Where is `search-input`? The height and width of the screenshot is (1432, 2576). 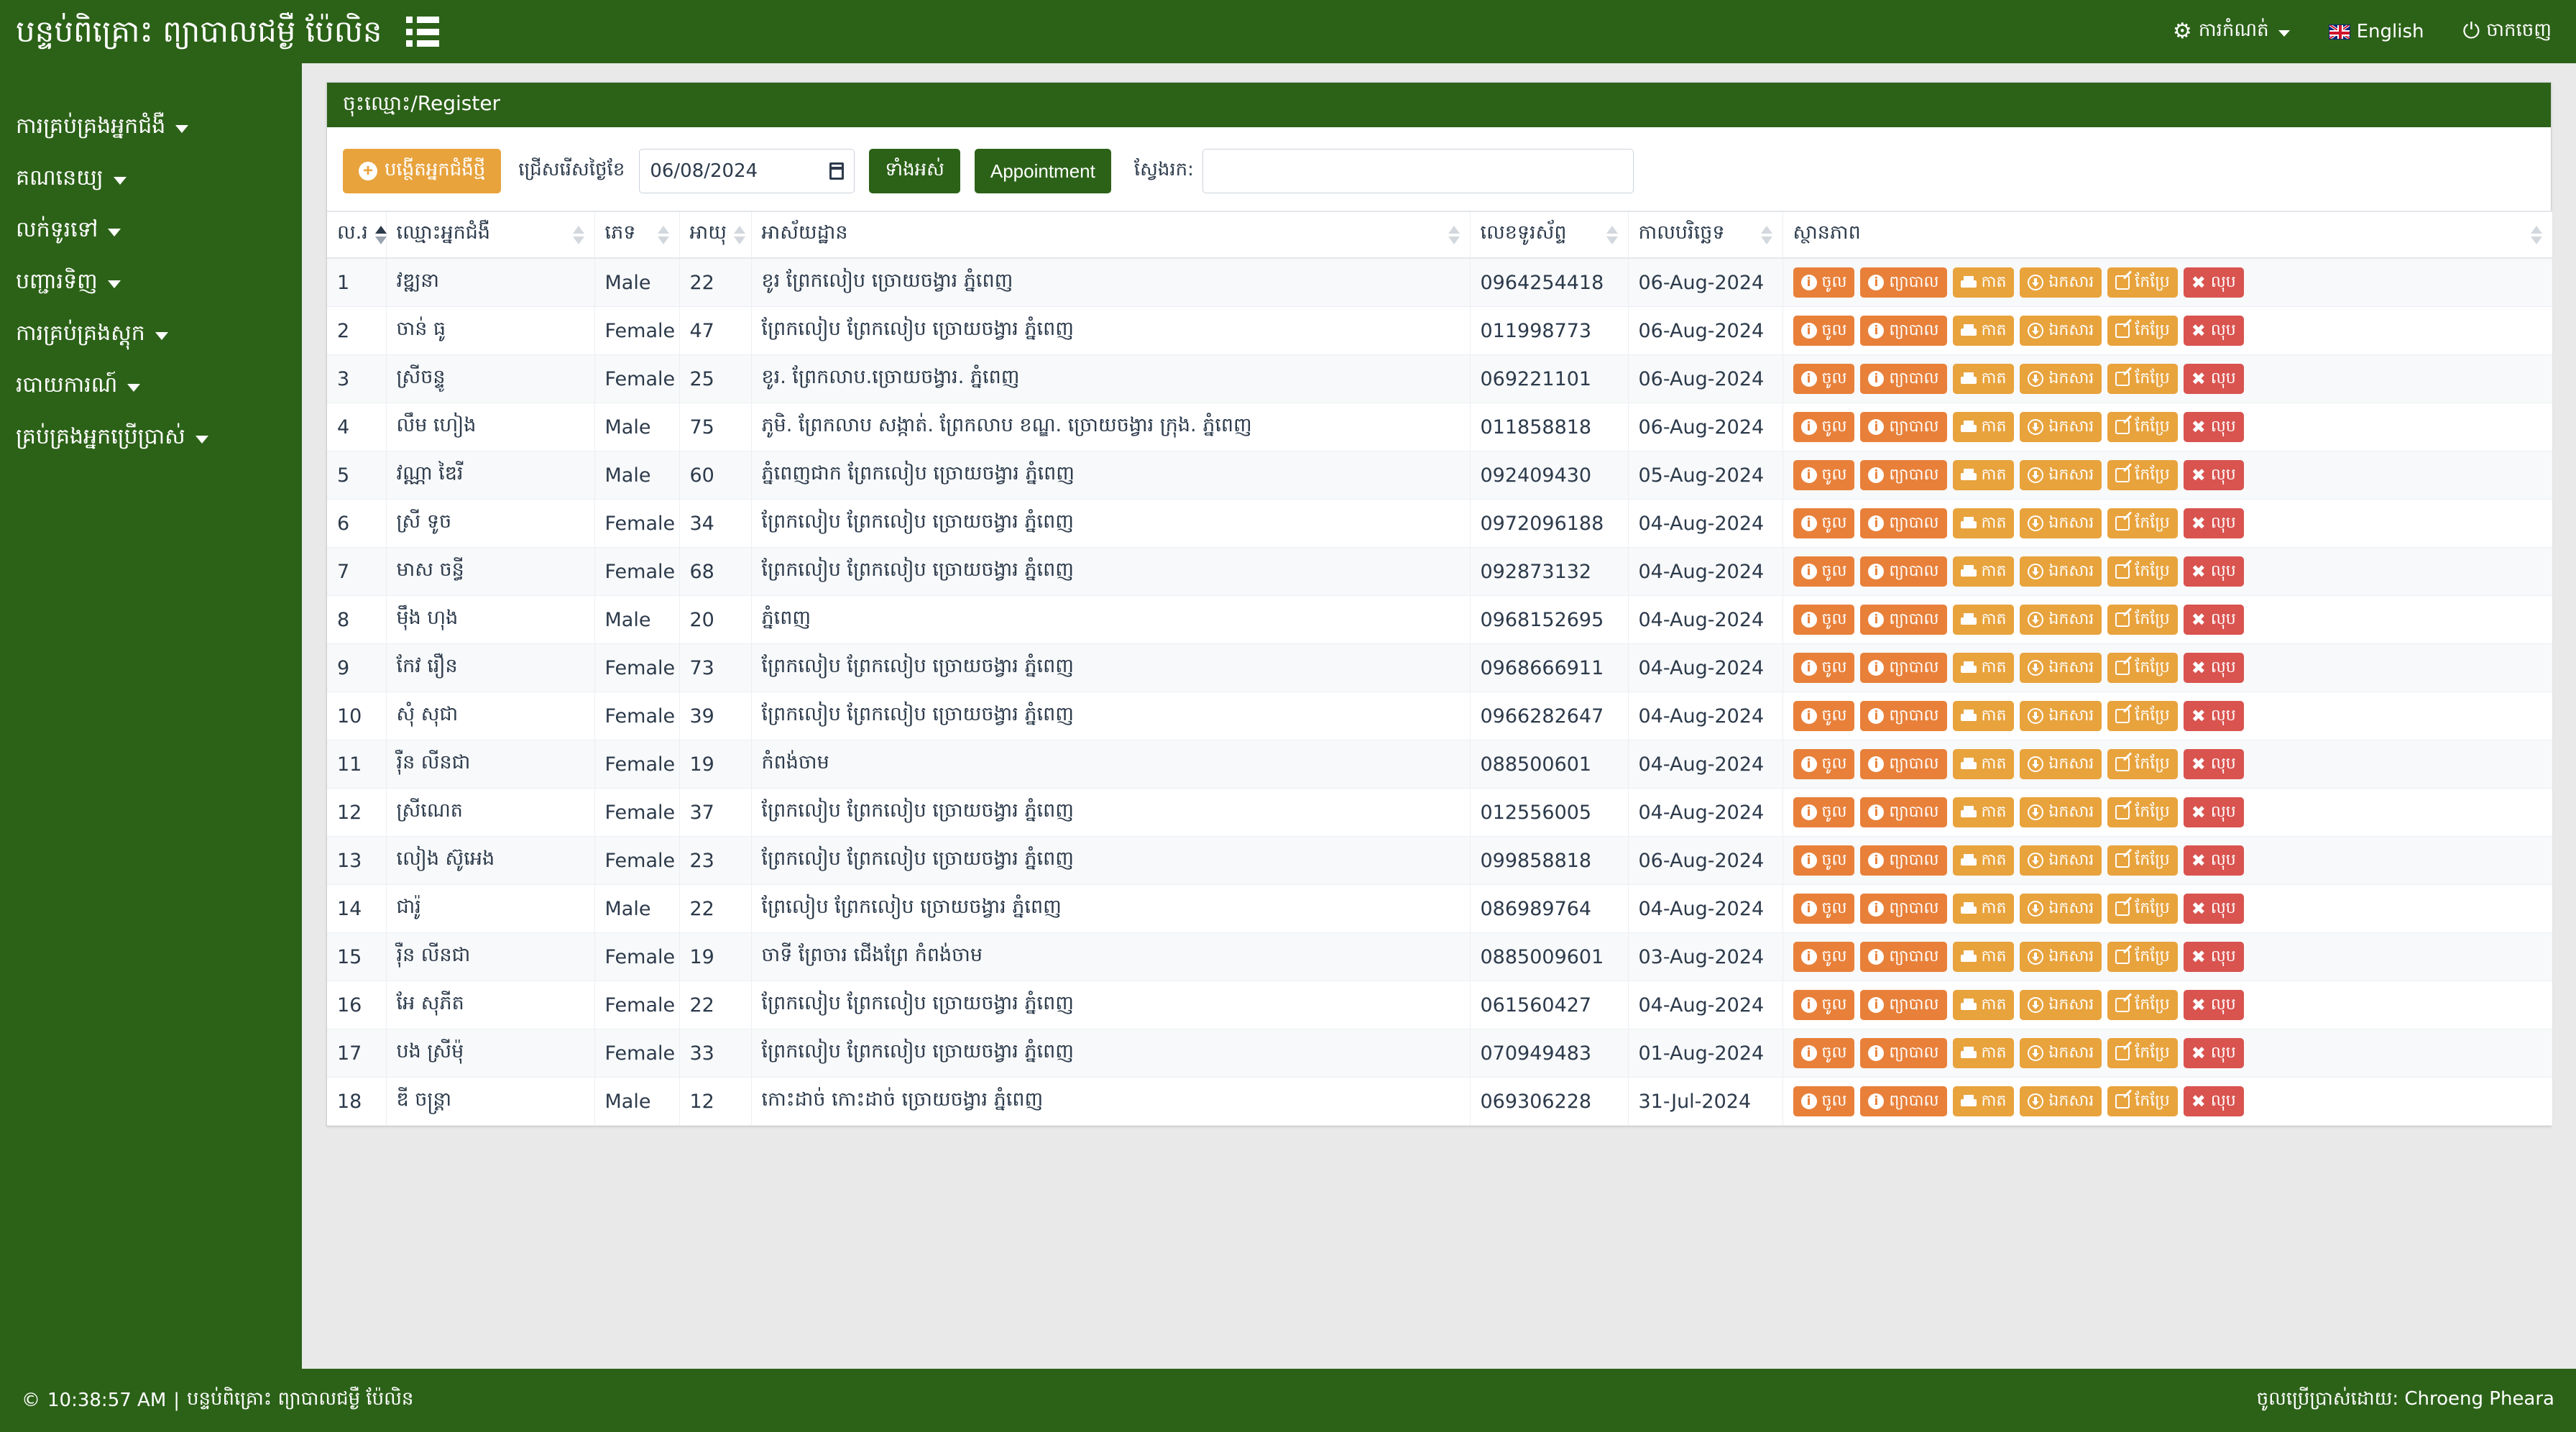
search-input is located at coordinates (1418, 171).